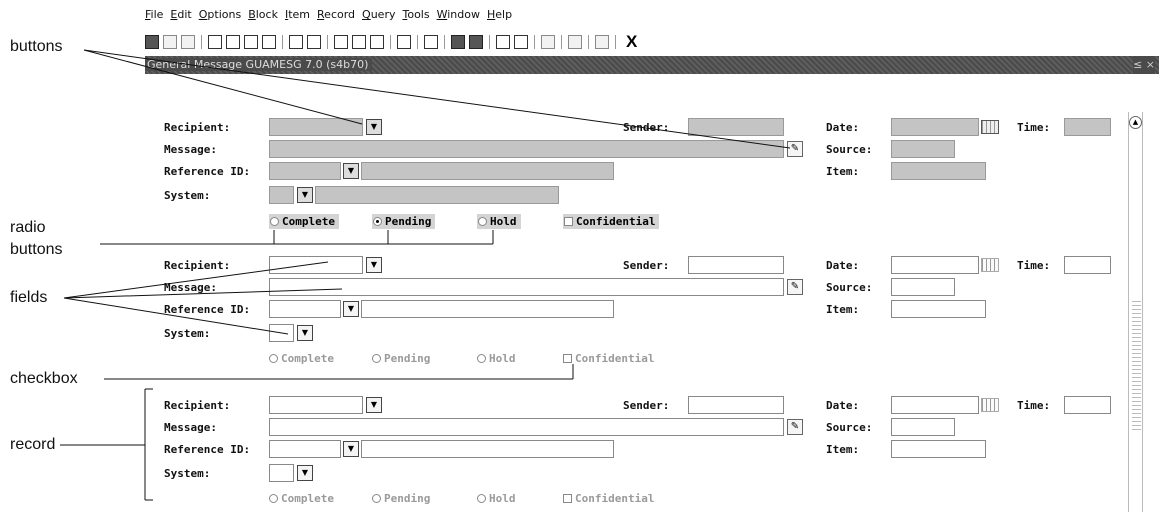  What do you see at coordinates (377, 42) in the screenshot?
I see `clear-form-icon` at bounding box center [377, 42].